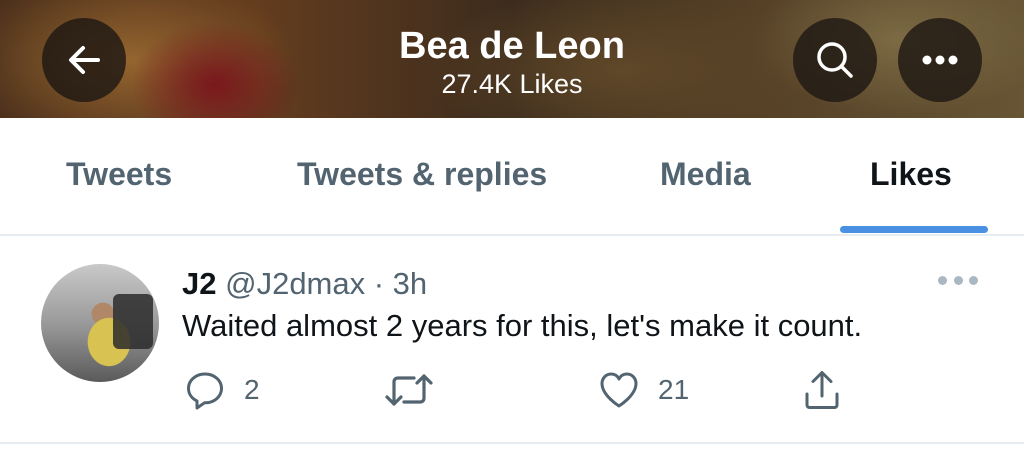 The image size is (1024, 449). Describe the element at coordinates (133, 321) in the screenshot. I see `avatar-photo-detail` at that location.